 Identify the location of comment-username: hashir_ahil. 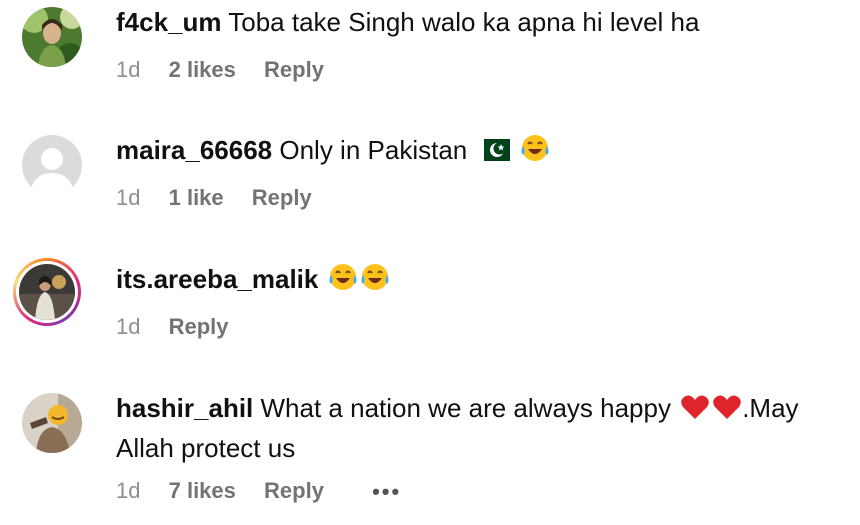
(184, 408).